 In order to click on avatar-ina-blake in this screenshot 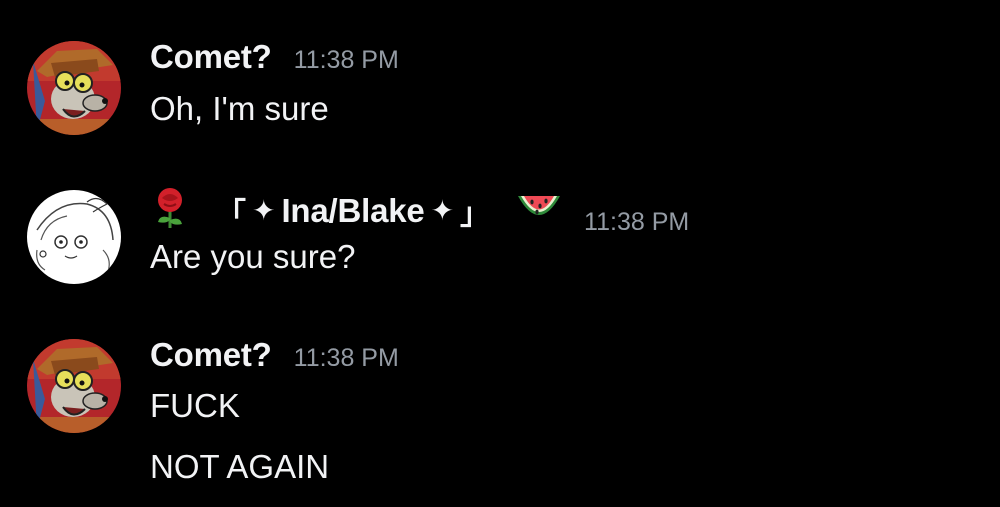, I will do `click(74, 237)`.